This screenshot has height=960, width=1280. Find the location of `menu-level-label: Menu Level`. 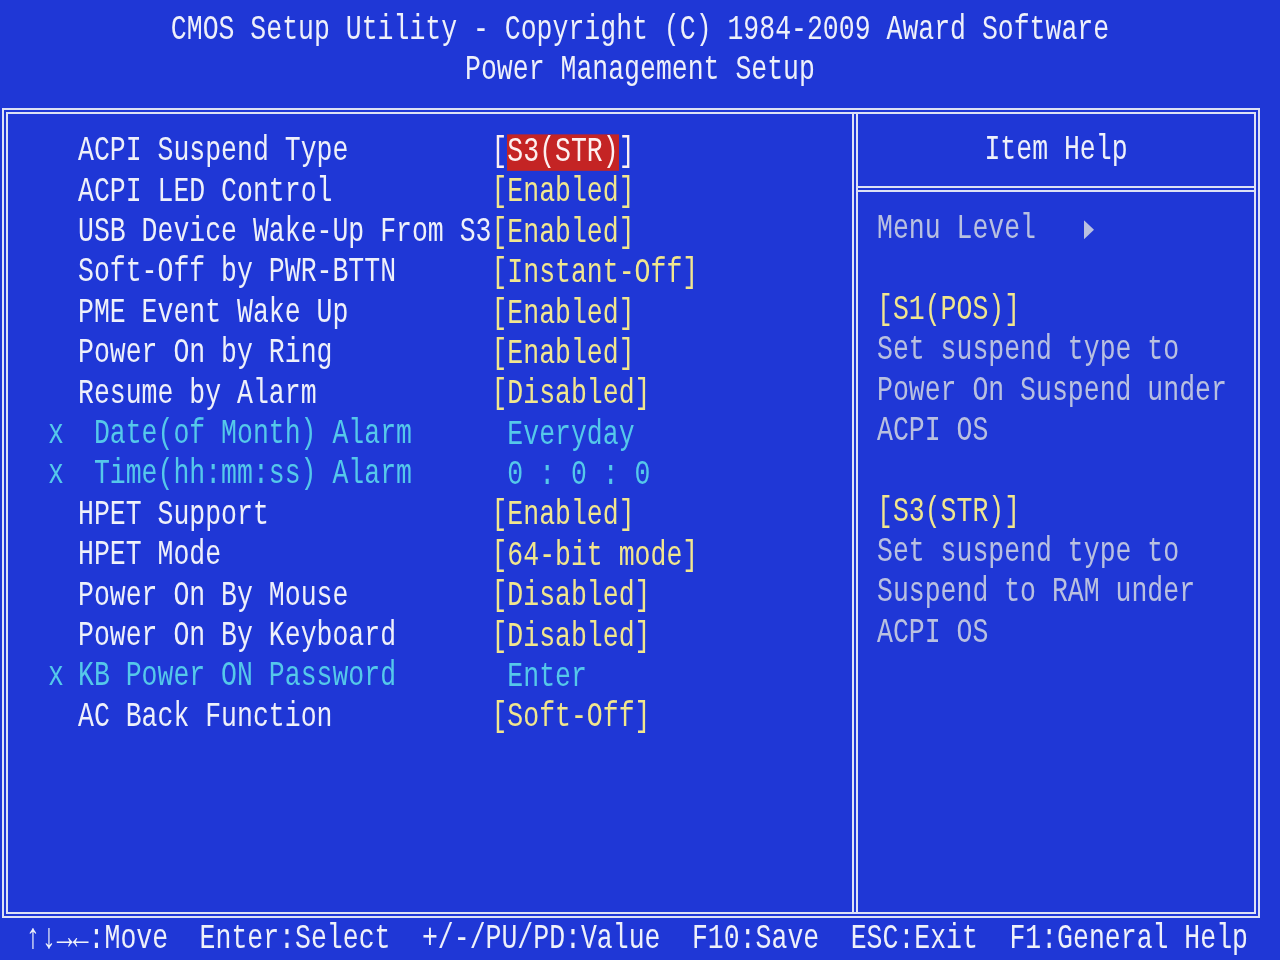

menu-level-label: Menu Level is located at coordinates (957, 229).